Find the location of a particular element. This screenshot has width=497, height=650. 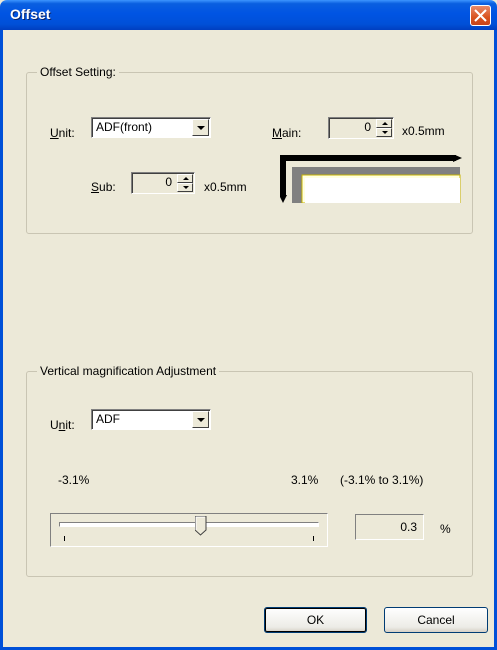

magnification-value-field: 0.3 is located at coordinates (389, 527).